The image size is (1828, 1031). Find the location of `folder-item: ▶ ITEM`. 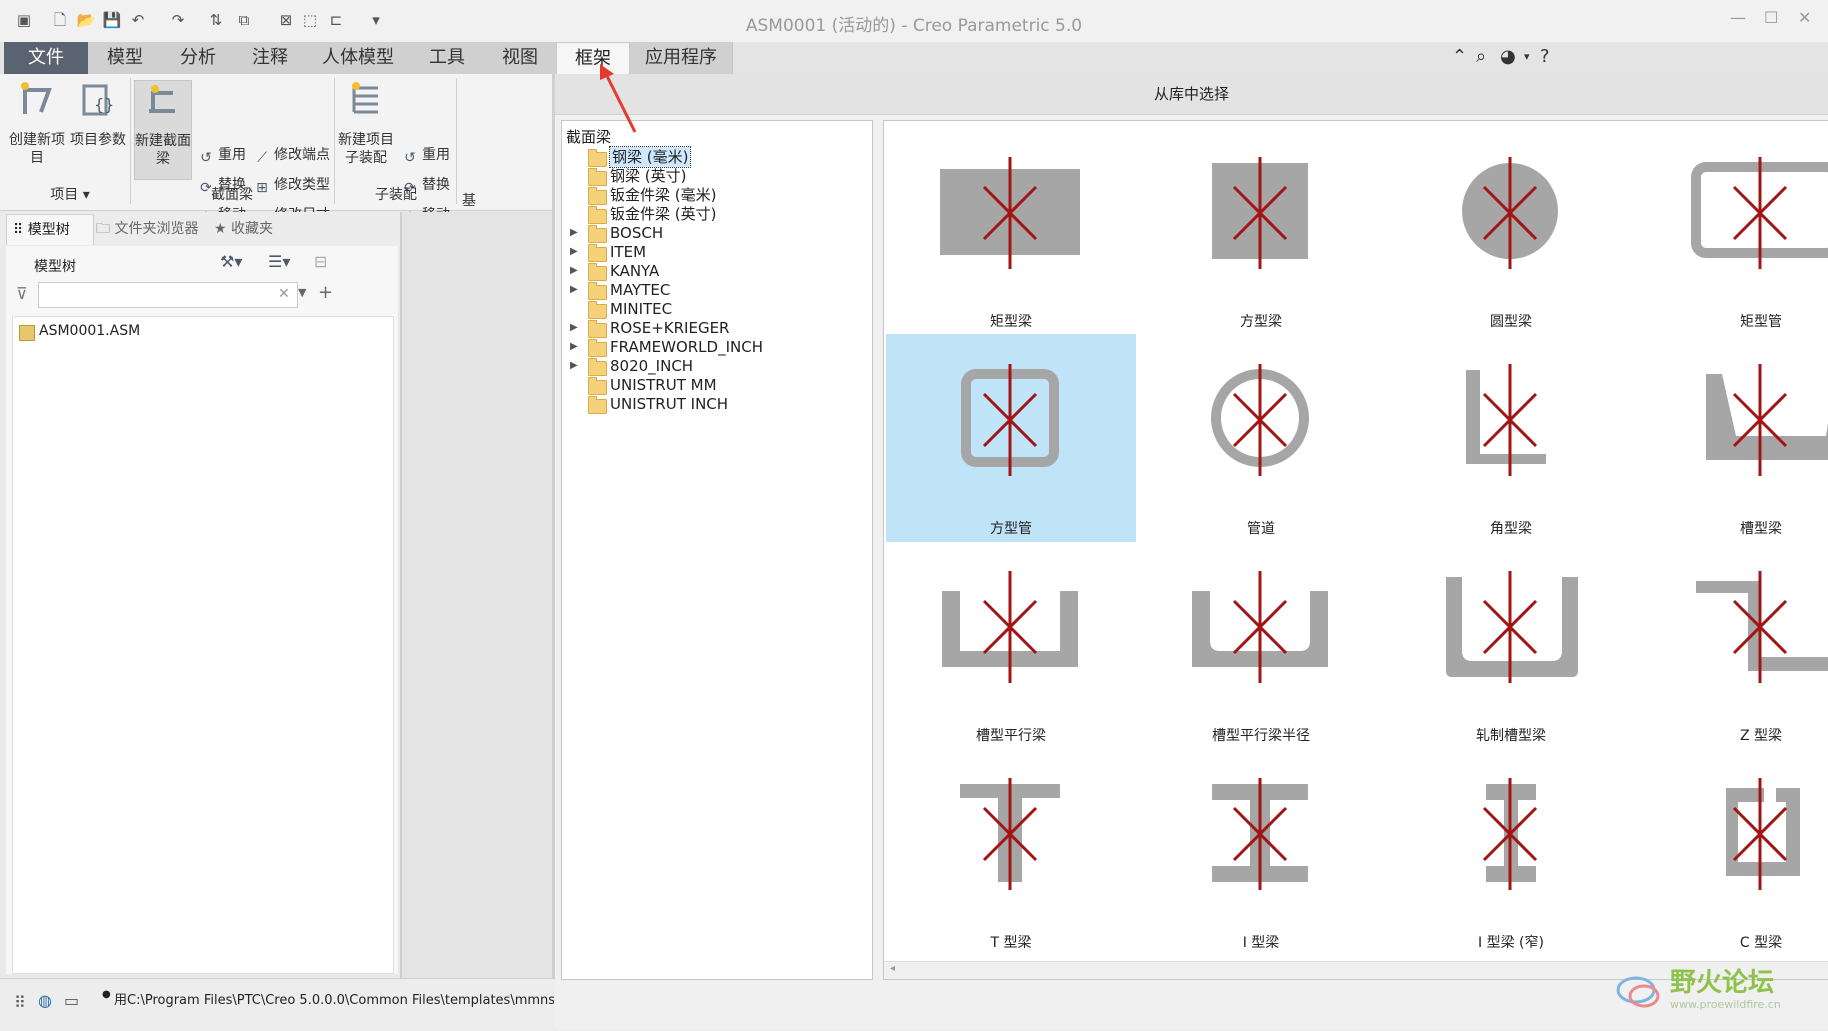

folder-item: ▶ ITEM is located at coordinates (712, 252).